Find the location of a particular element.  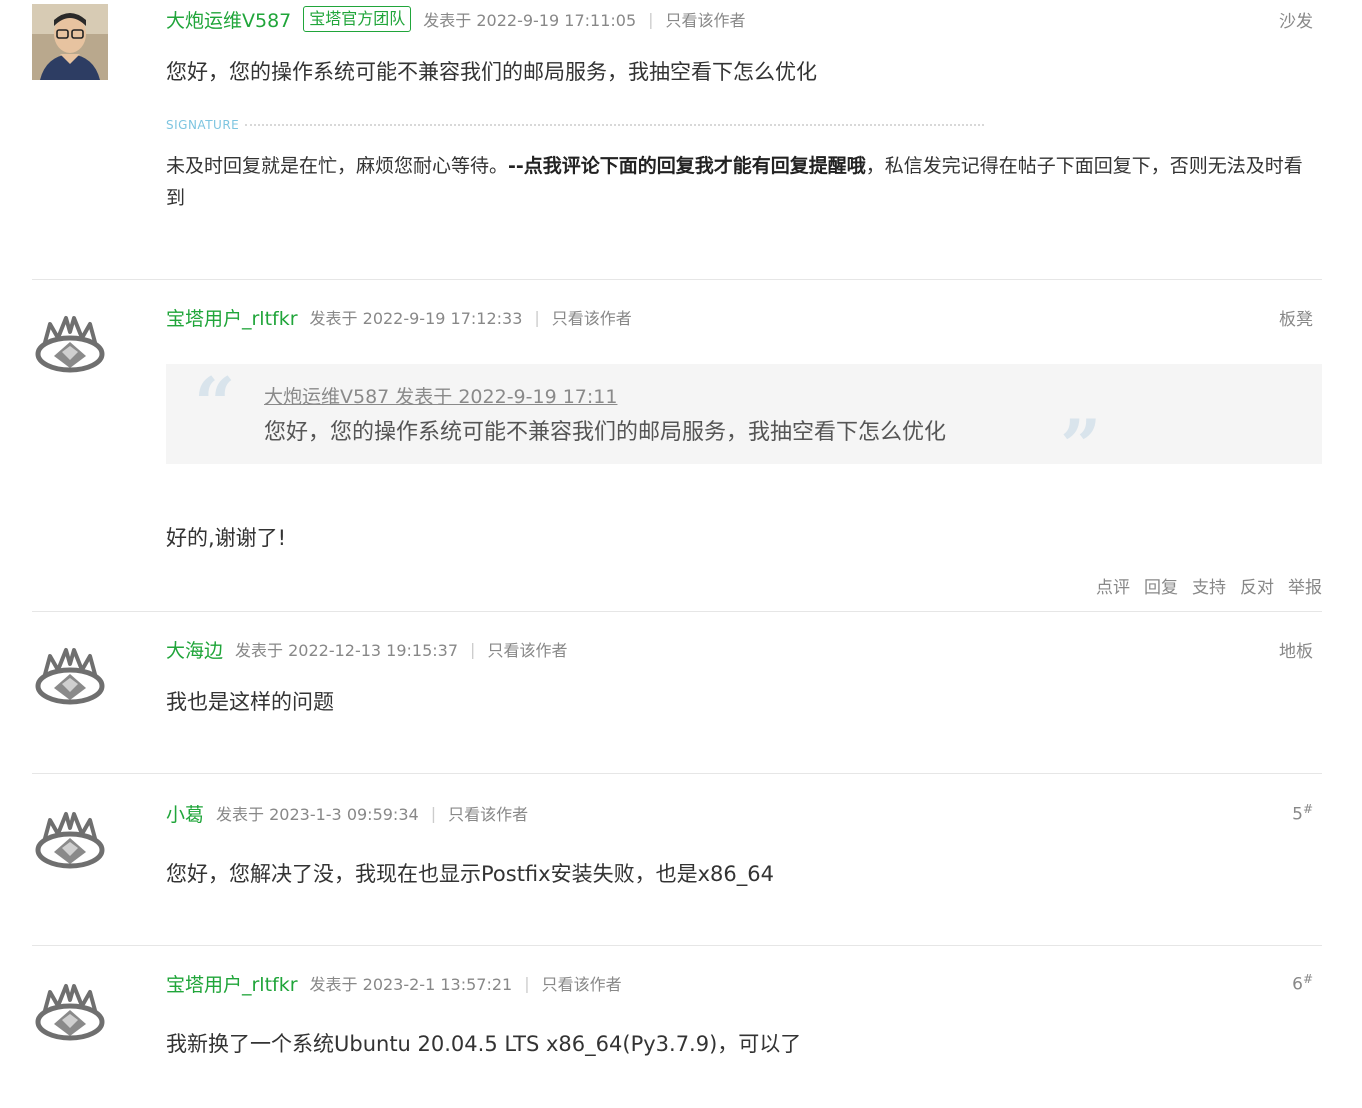

signature-bold-link: --点我评论下面的回复我才能有回复提醒哦 is located at coordinates (687, 166).